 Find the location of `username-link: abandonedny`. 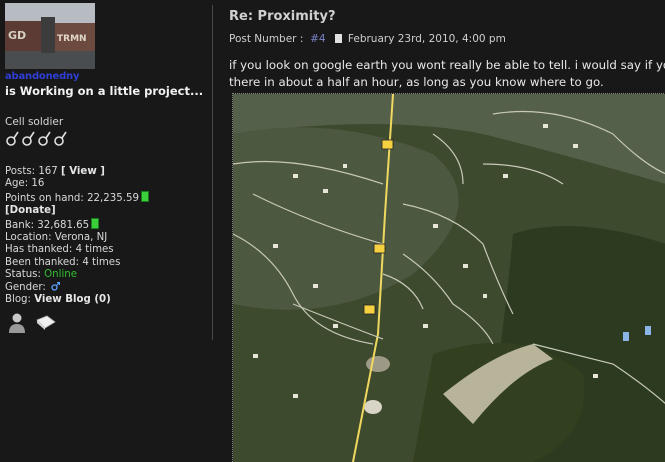

username-link: abandonedny is located at coordinates (42, 76).